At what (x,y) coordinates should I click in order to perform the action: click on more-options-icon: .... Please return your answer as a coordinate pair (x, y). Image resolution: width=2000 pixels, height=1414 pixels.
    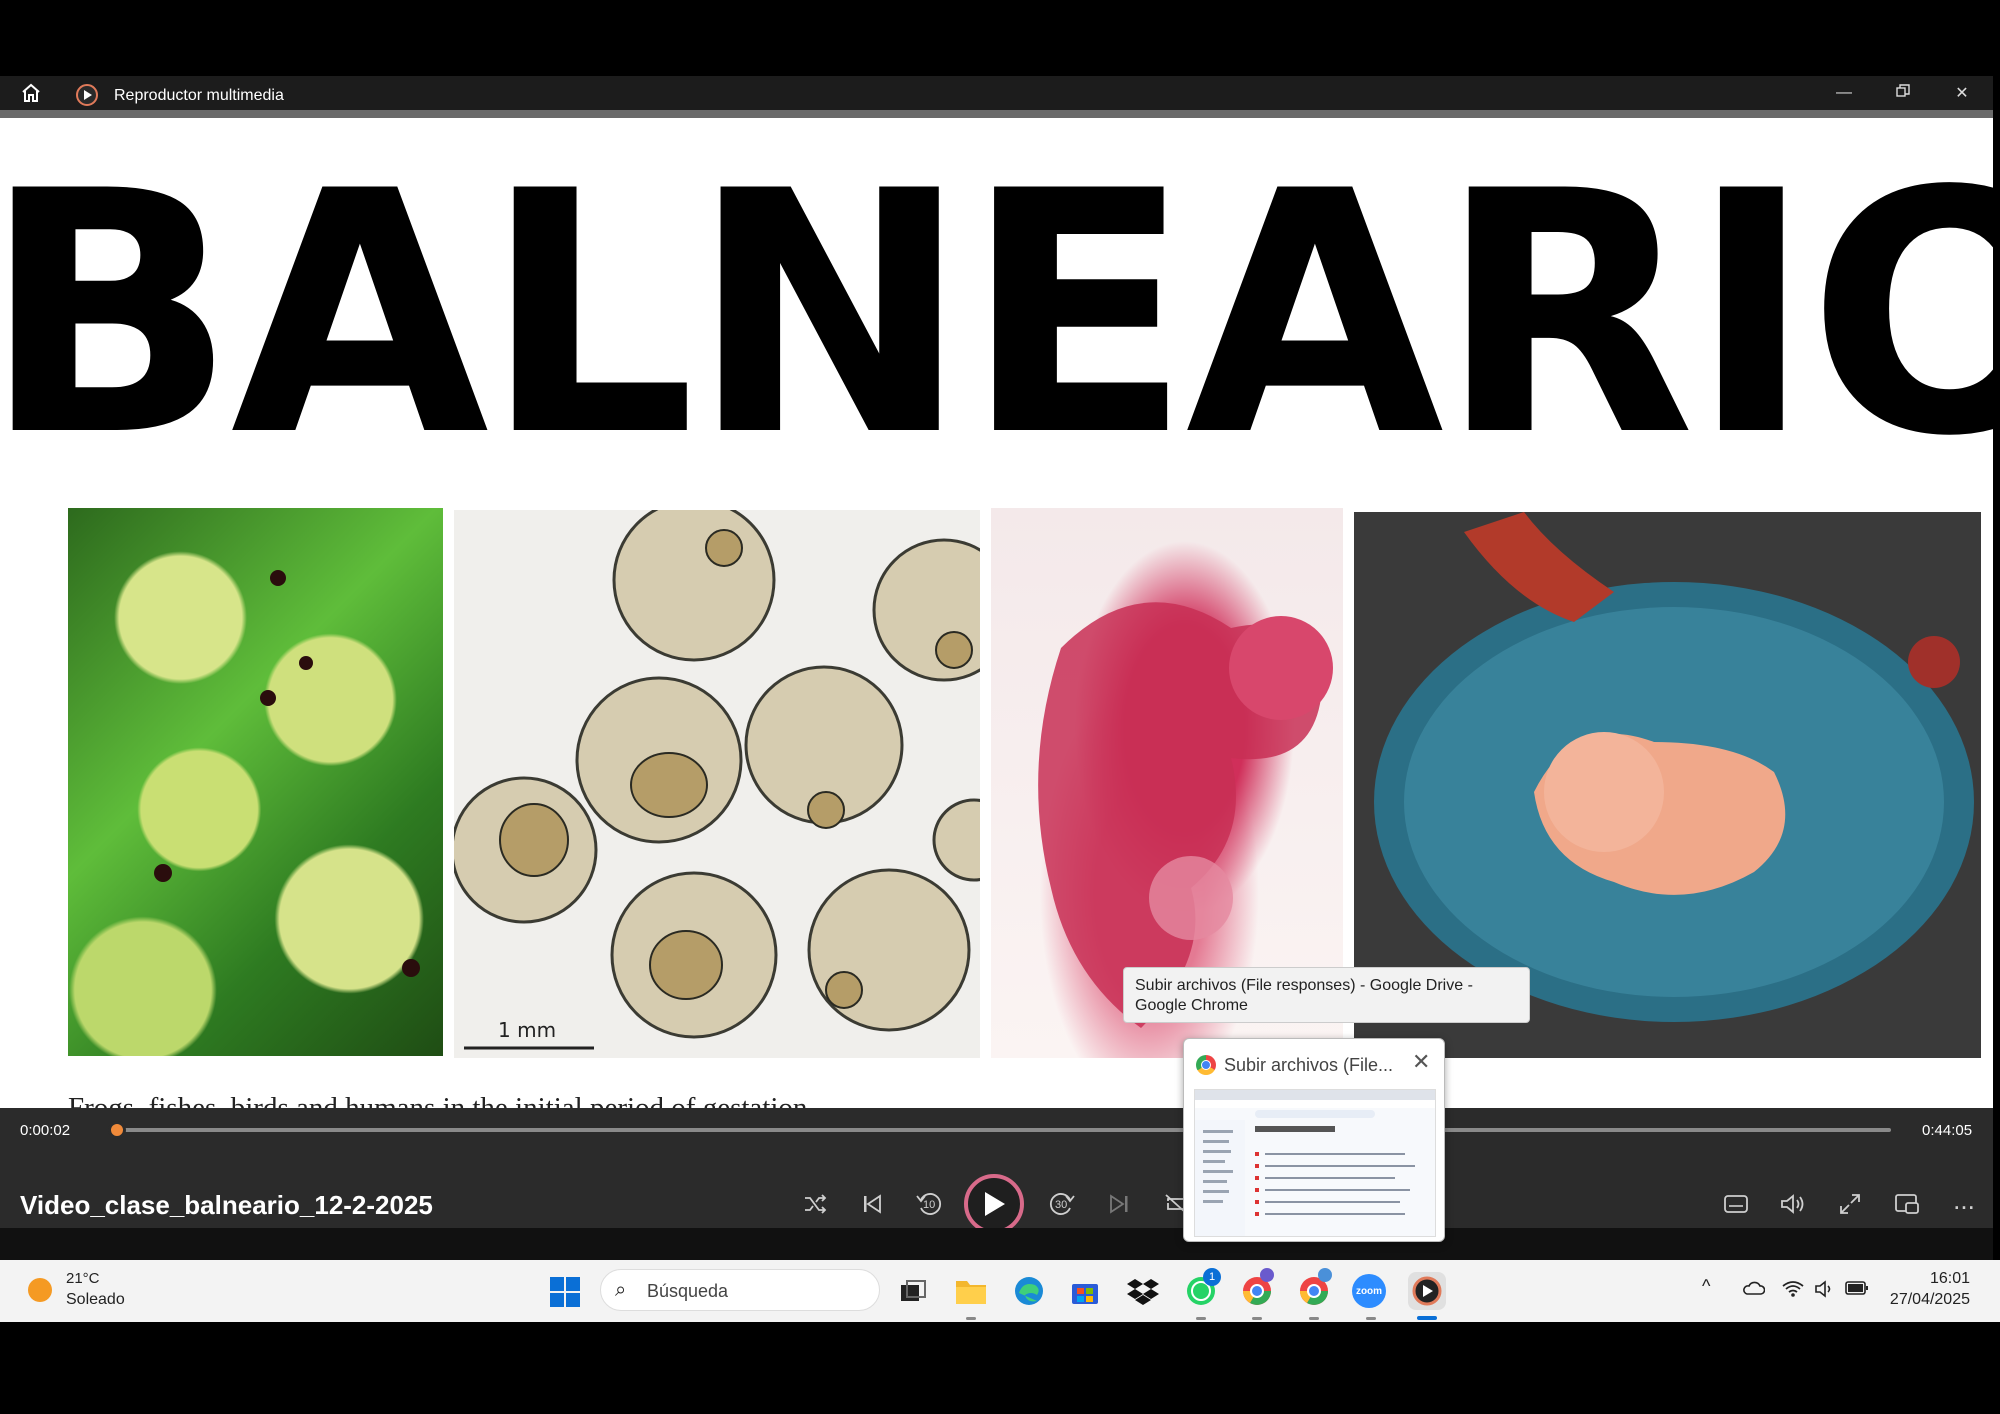
    Looking at the image, I should click on (1964, 1199).